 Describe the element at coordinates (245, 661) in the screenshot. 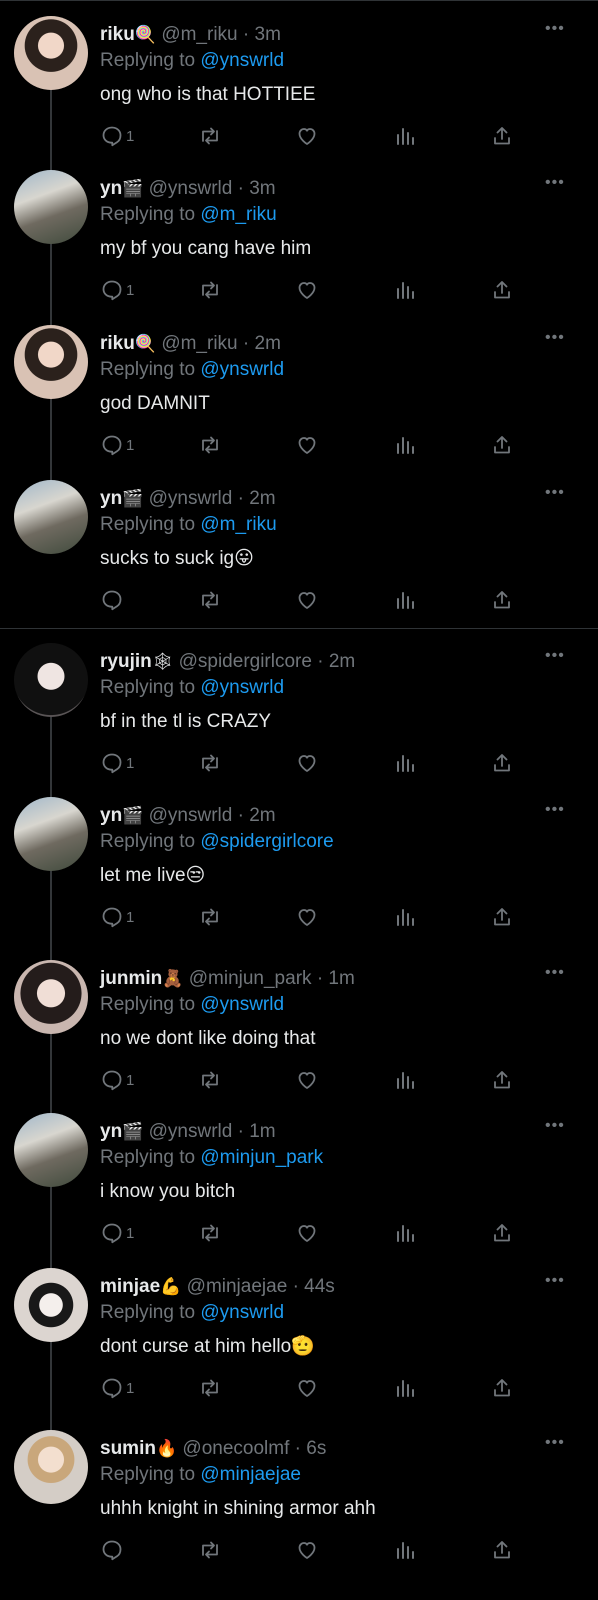

I see `user-handle: @spidergirlcore` at that location.